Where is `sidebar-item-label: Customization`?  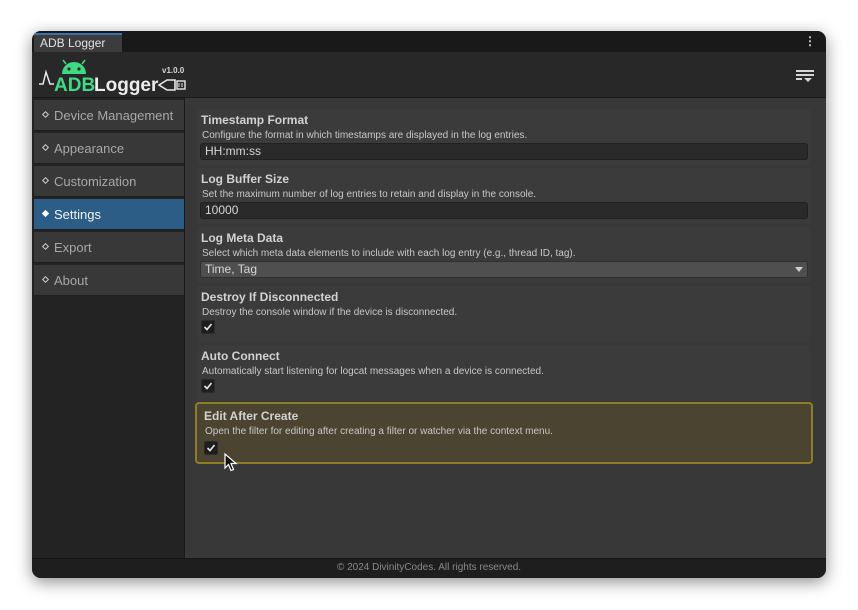 sidebar-item-label: Customization is located at coordinates (95, 181).